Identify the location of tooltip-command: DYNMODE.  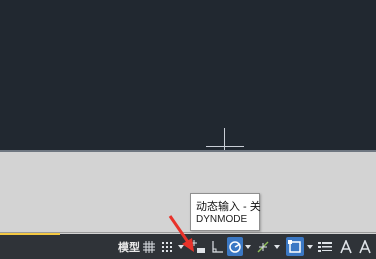
(222, 219).